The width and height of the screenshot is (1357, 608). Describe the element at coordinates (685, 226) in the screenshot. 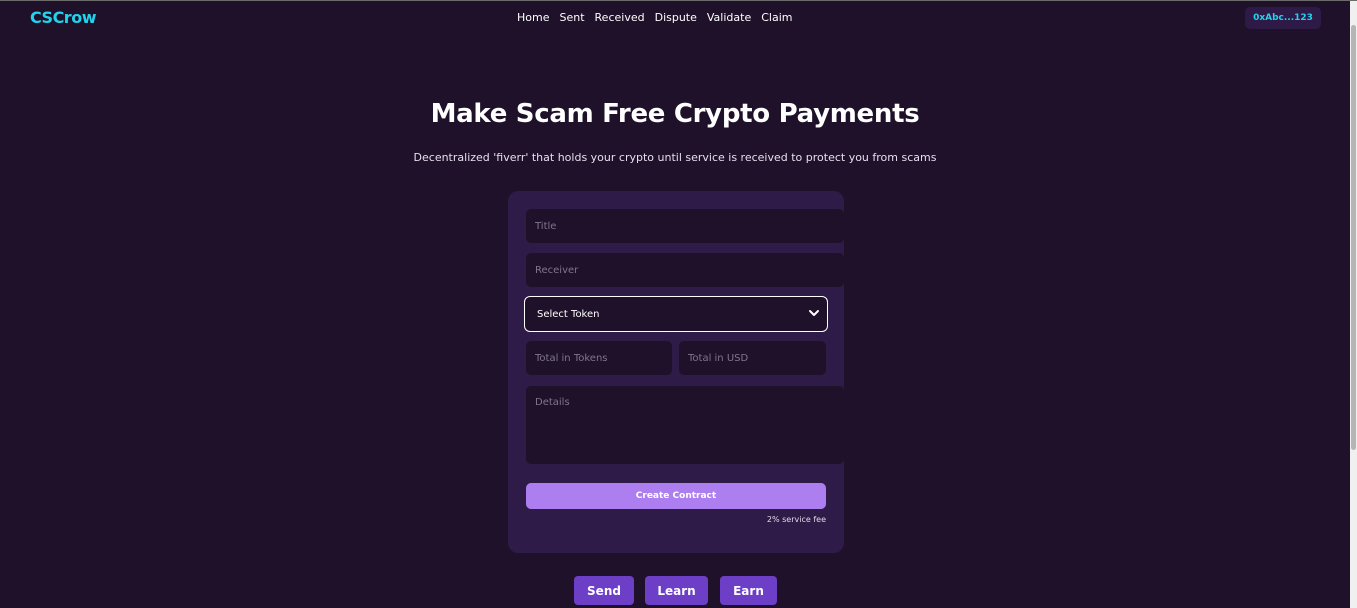

I see `title-input: Title` at that location.